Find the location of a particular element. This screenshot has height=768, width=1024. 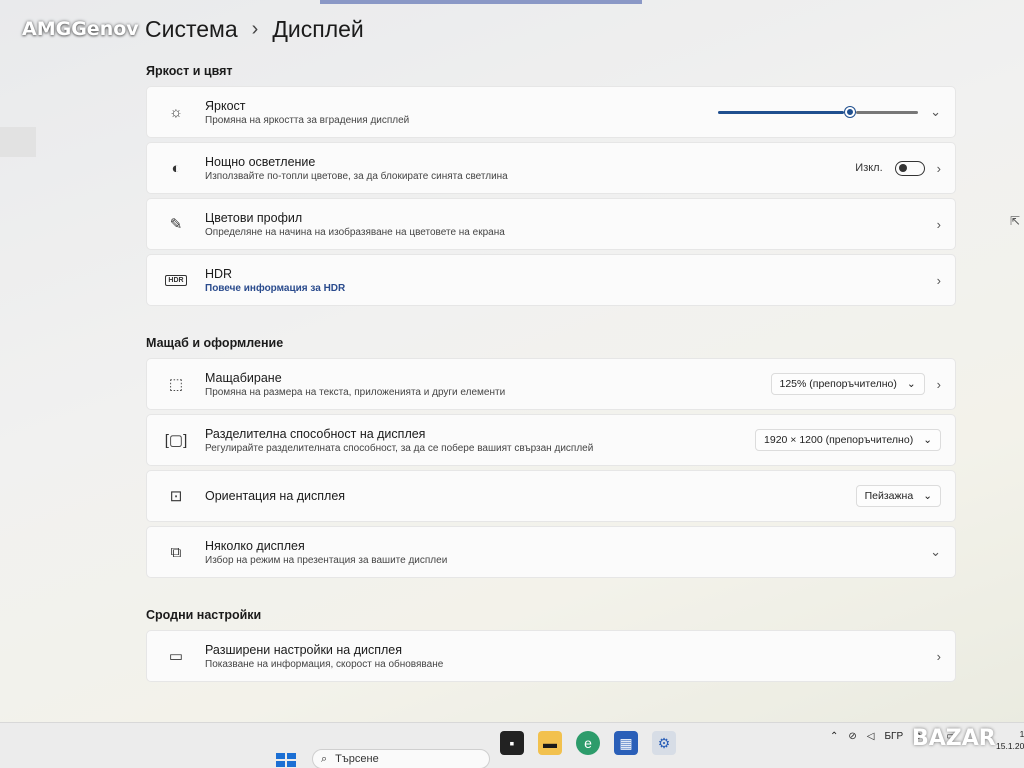

muted-network-icon: ⊘ is located at coordinates (852, 736).